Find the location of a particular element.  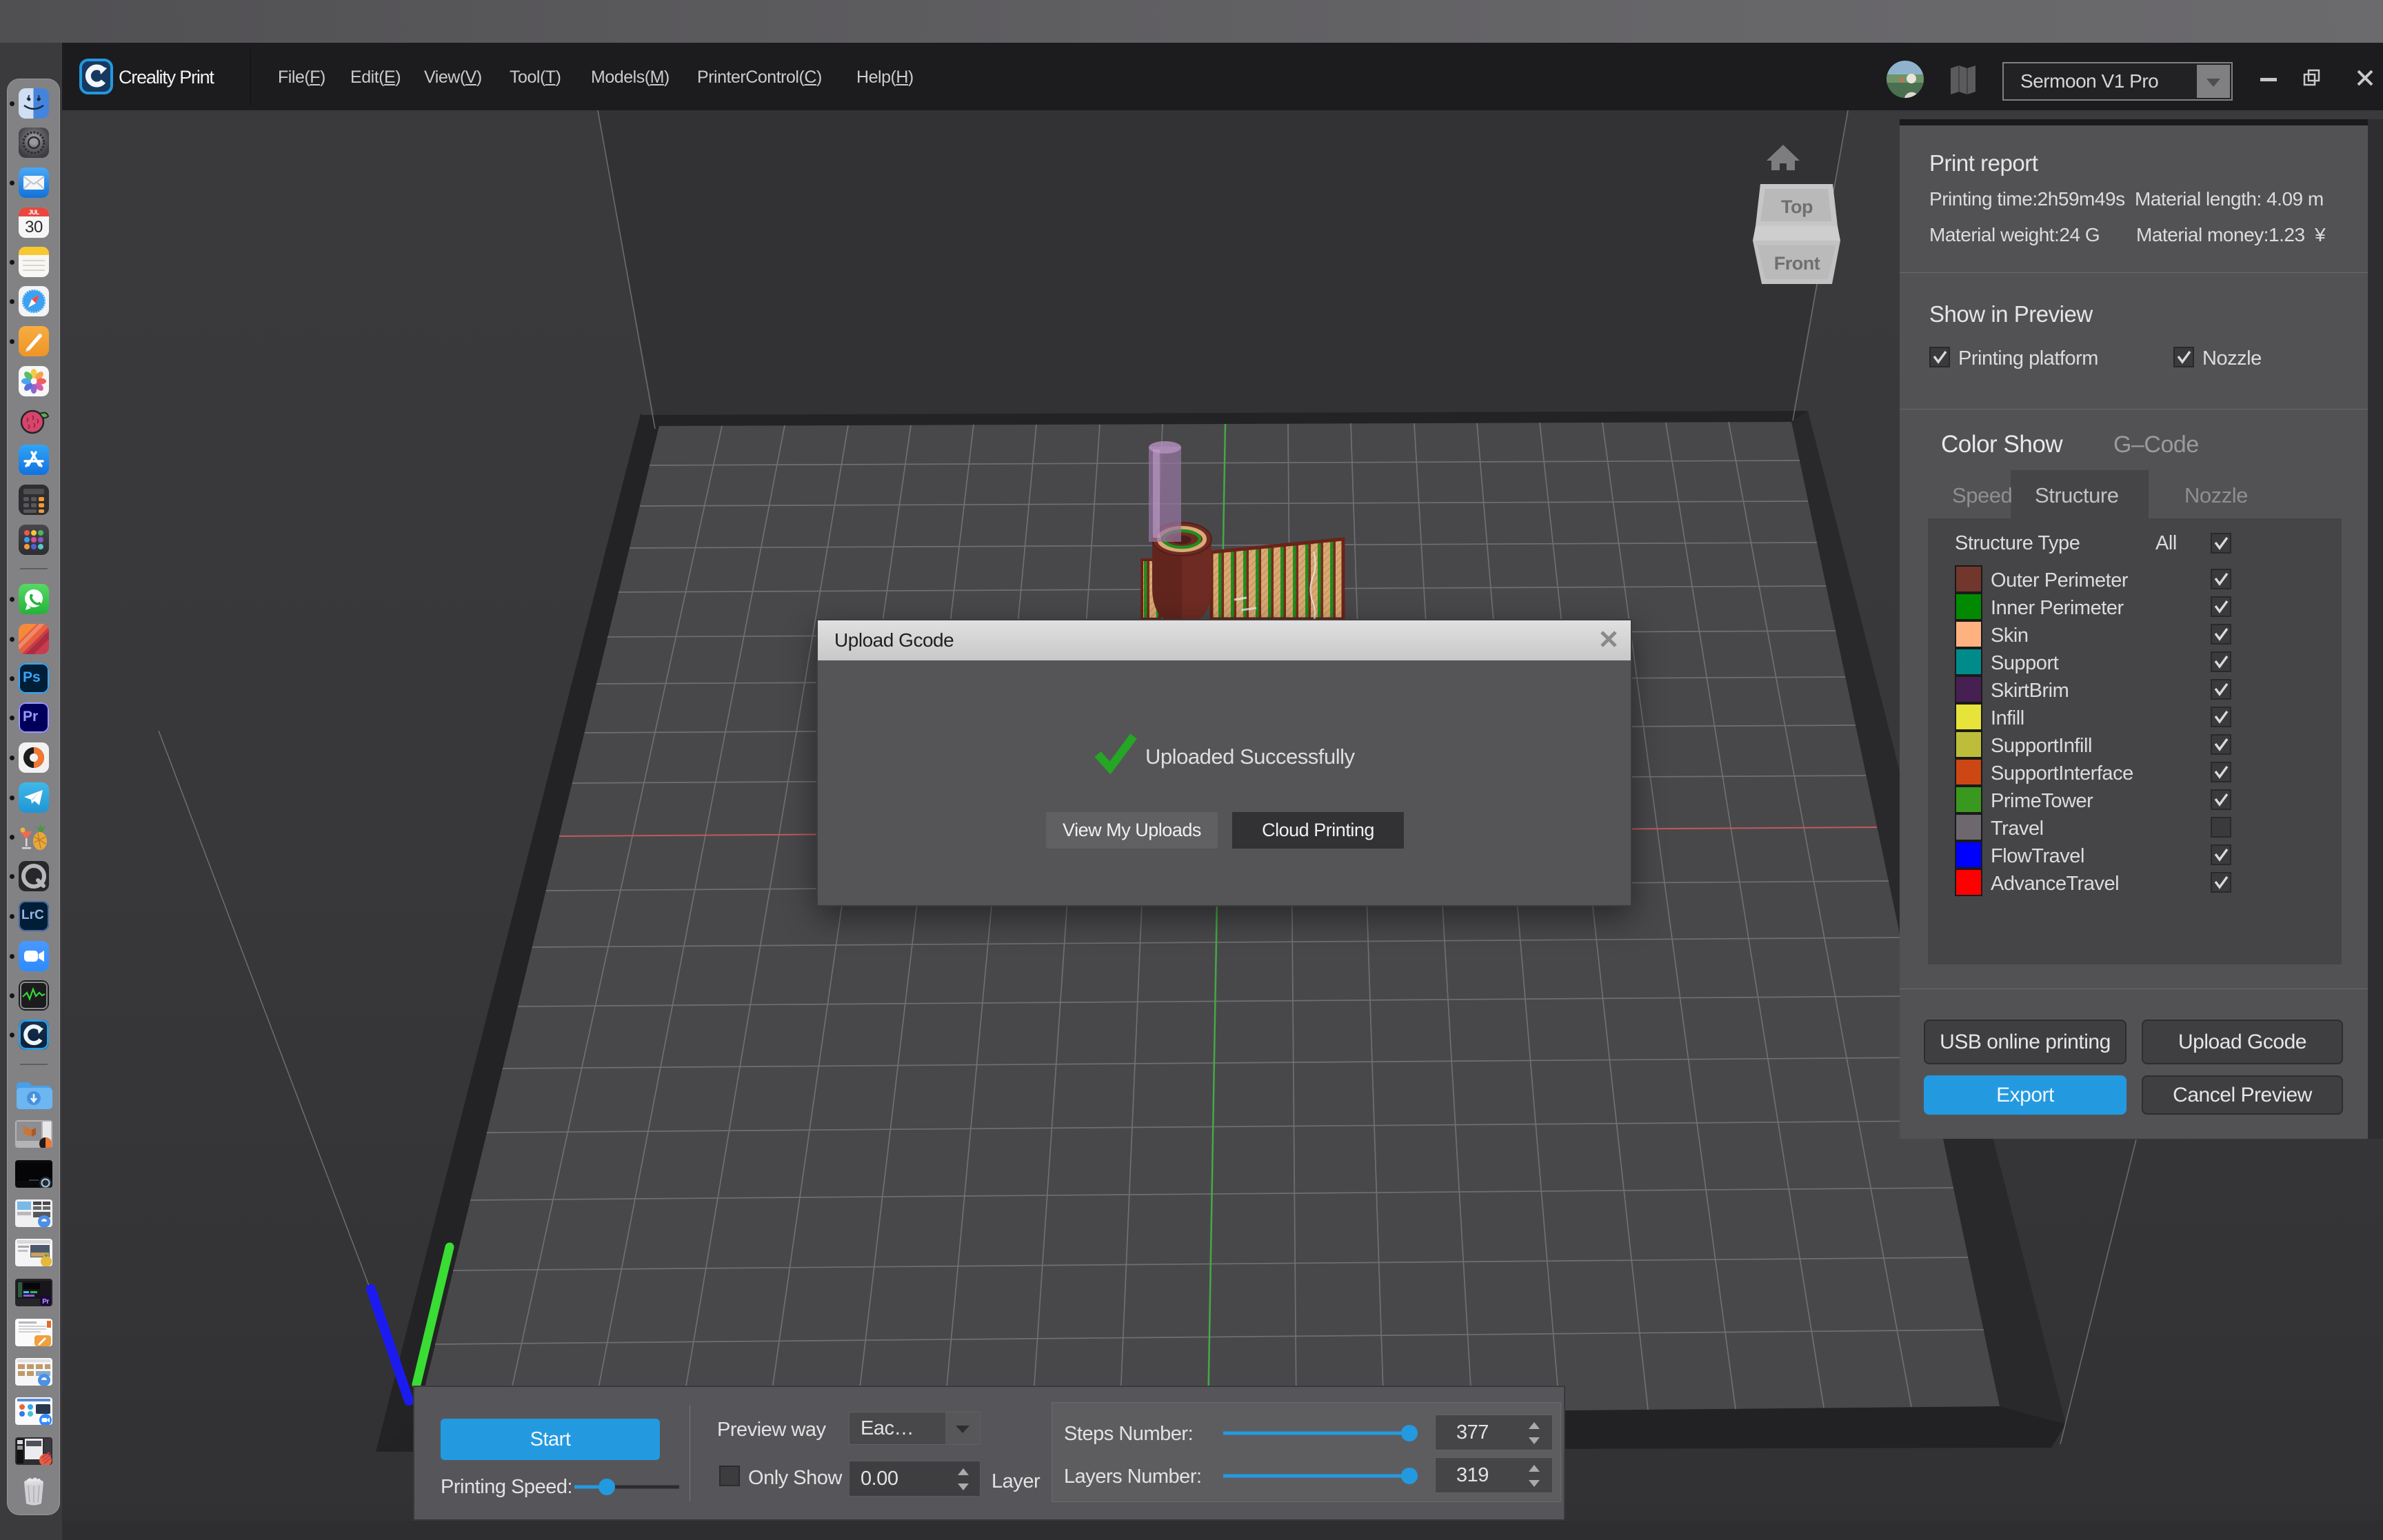

svg-text: JUL is located at coordinates (34, 213).